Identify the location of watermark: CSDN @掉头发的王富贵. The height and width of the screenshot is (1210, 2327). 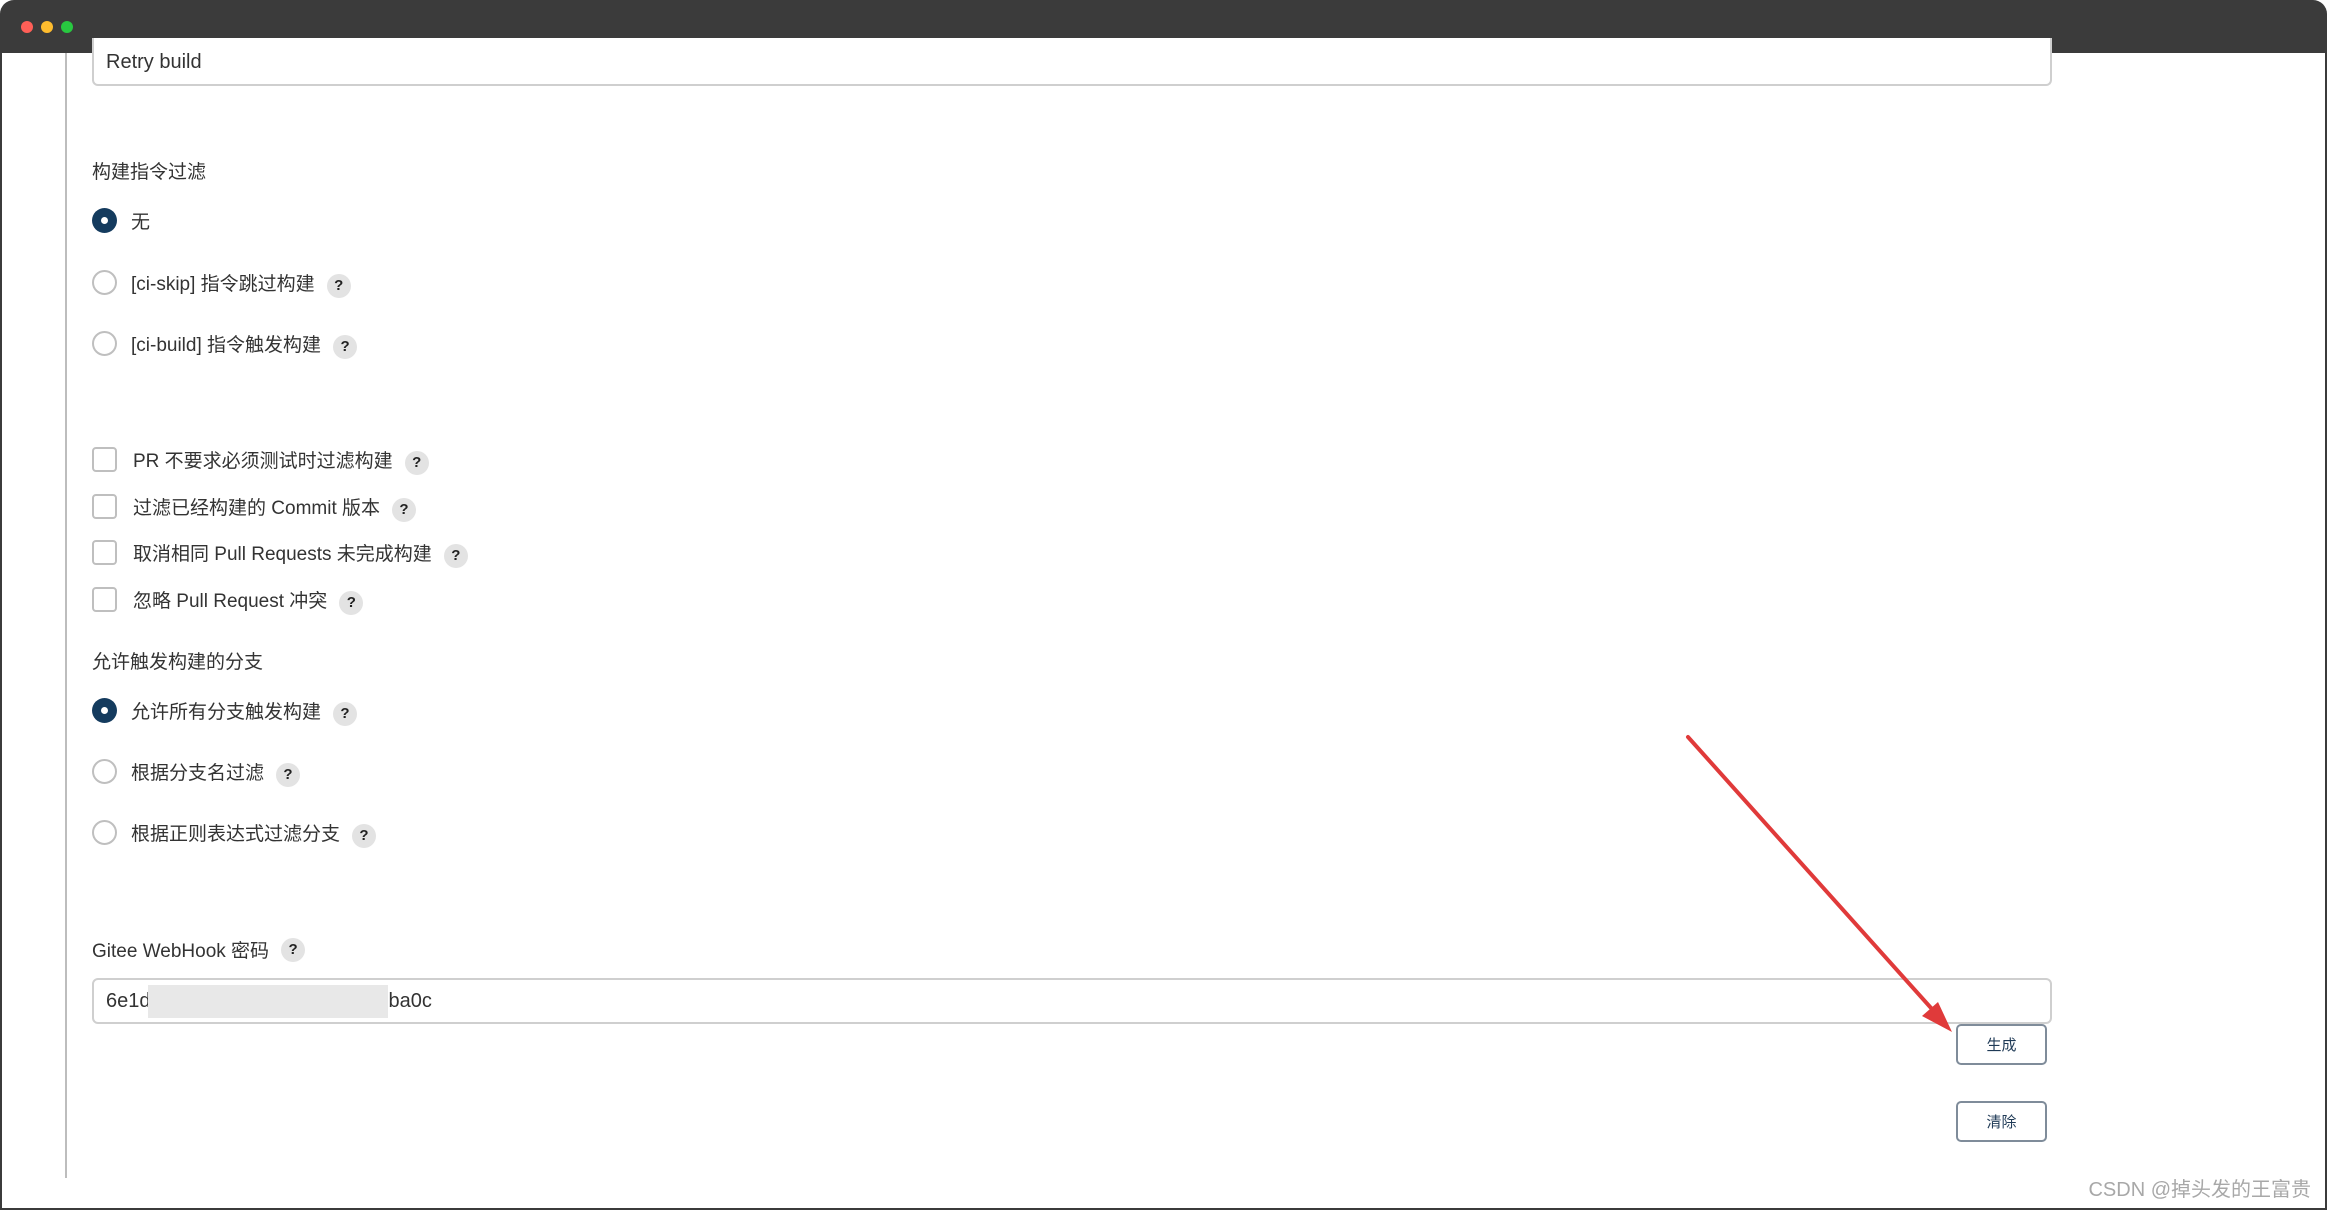
(2199, 1190).